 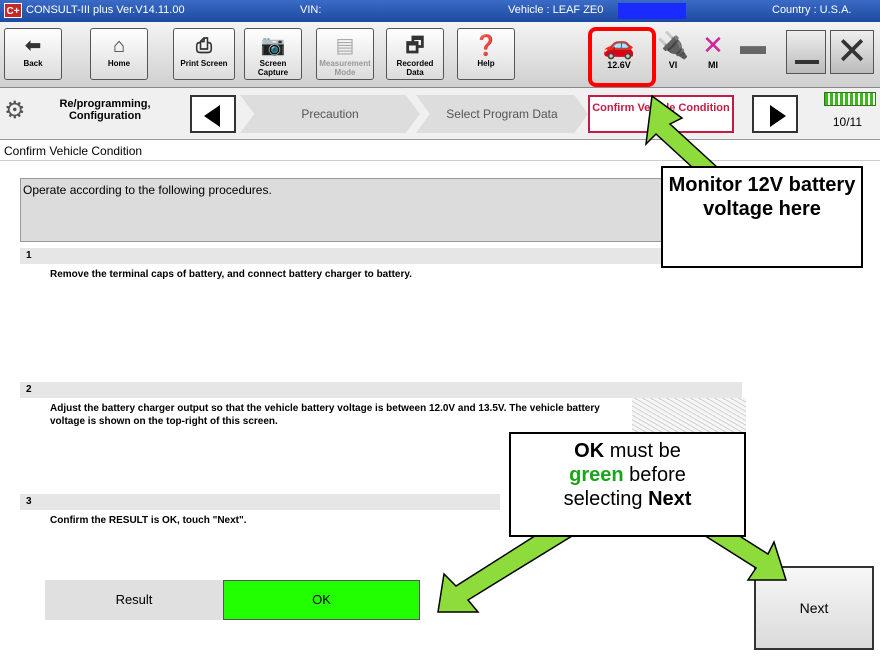 I want to click on vehicle-label: Vehicle : LEAF ZE0, so click(x=556, y=10).